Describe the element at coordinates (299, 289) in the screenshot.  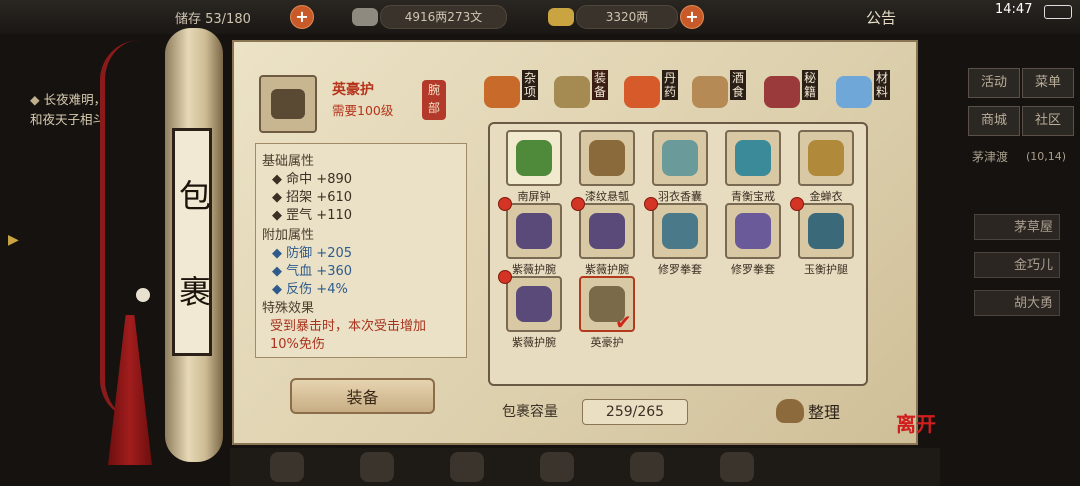
I see `stat-name: 反伤` at that location.